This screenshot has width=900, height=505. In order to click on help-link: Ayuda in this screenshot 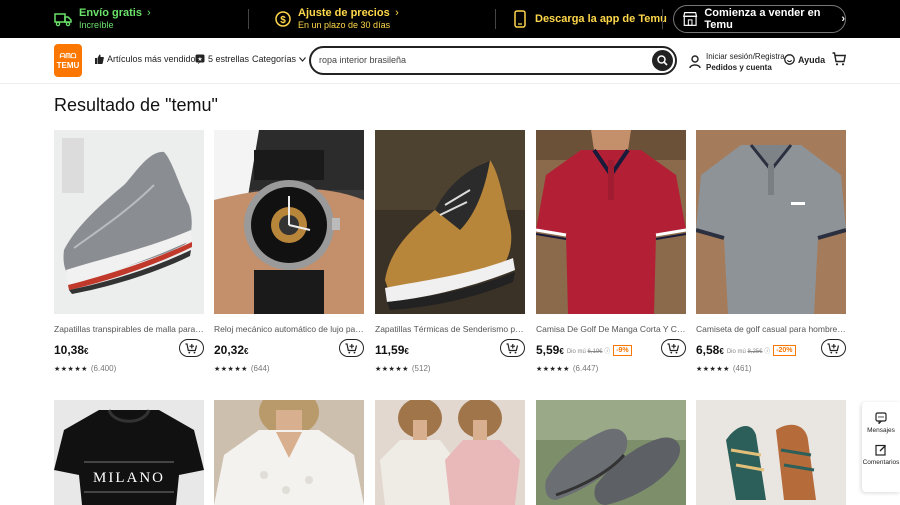, I will do `click(804, 59)`.